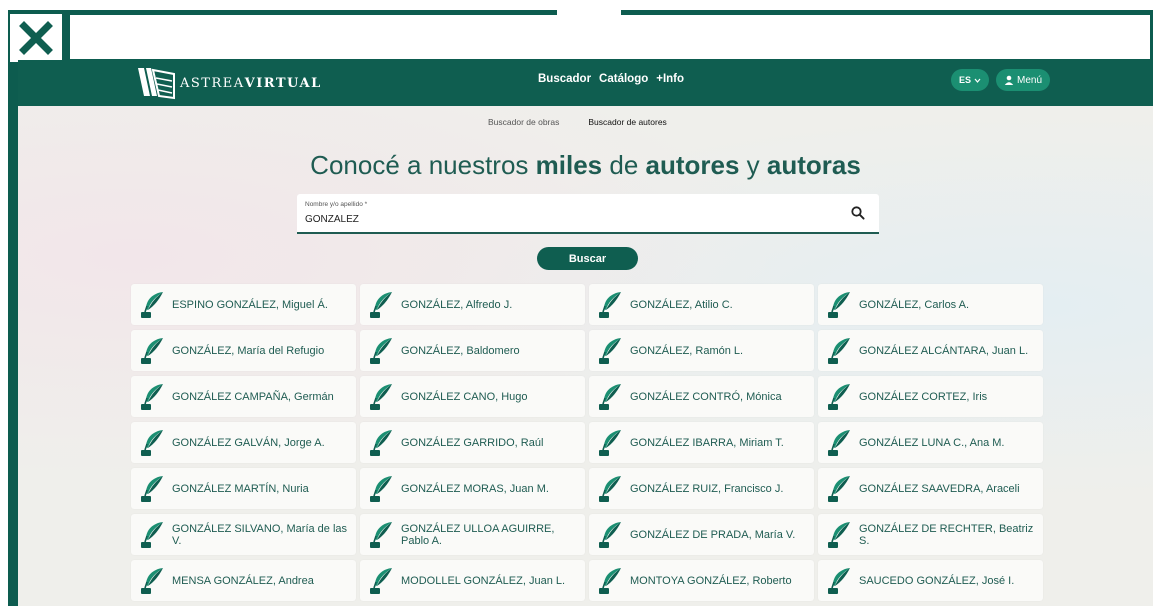 The height and width of the screenshot is (606, 1153). Describe the element at coordinates (472, 350) in the screenshot. I see `author-card: GONZÁLEZ, Baldomero` at that location.